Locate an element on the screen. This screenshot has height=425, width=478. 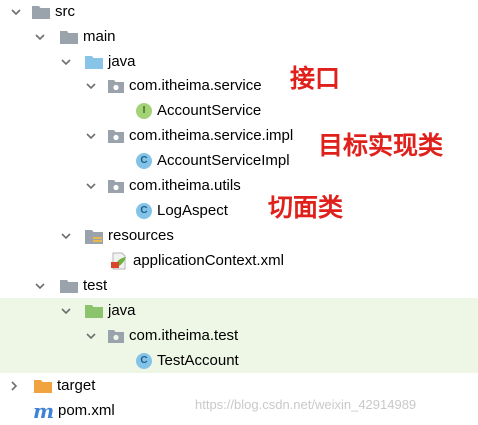
tree-row-pkg-test: com.itheima.test is located at coordinates (239, 335).